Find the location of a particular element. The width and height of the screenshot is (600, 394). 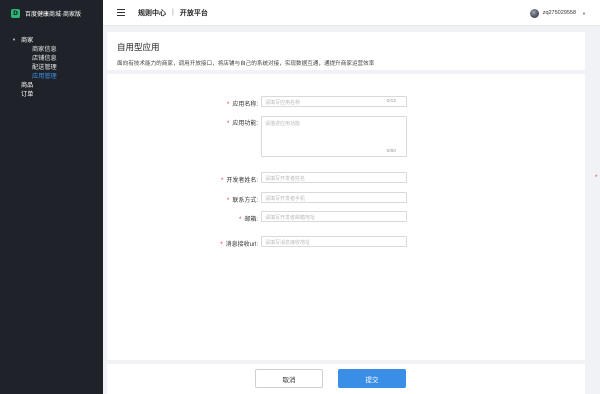

contact-input: 请填写开发者手机 is located at coordinates (334, 197).